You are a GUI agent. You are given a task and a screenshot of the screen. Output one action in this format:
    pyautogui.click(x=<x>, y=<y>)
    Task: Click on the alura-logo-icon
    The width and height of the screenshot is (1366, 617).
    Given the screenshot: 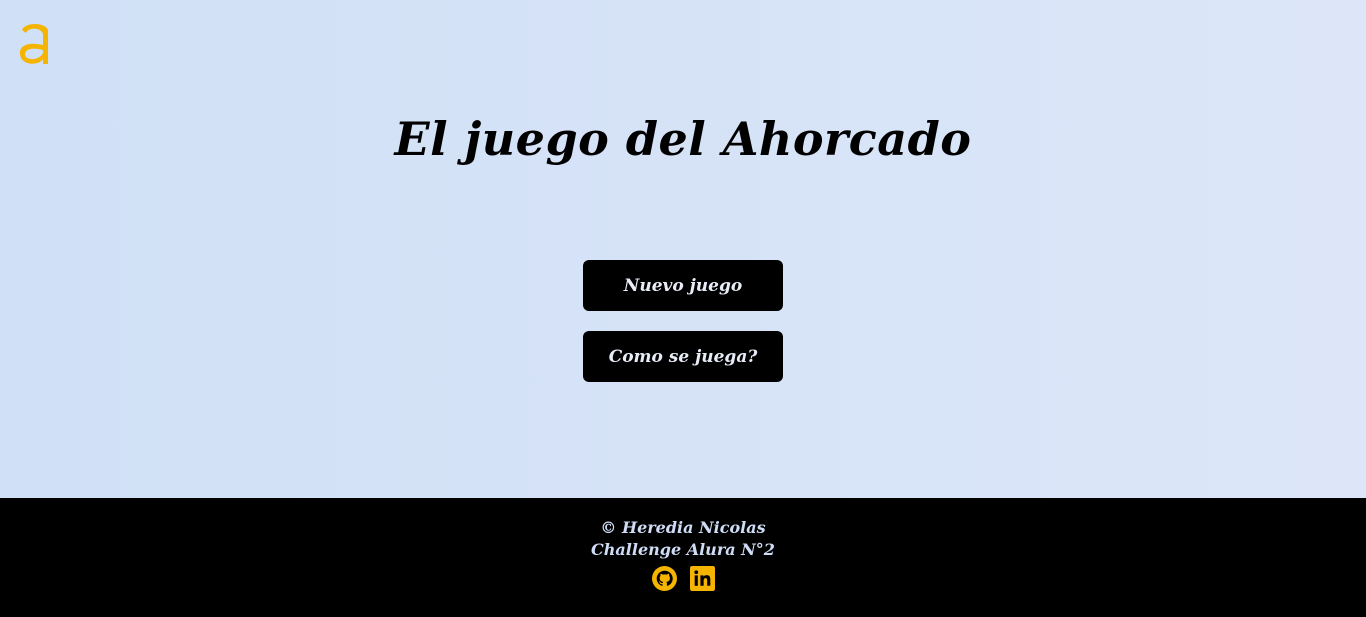 What is the action you would take?
    pyautogui.click(x=35, y=43)
    